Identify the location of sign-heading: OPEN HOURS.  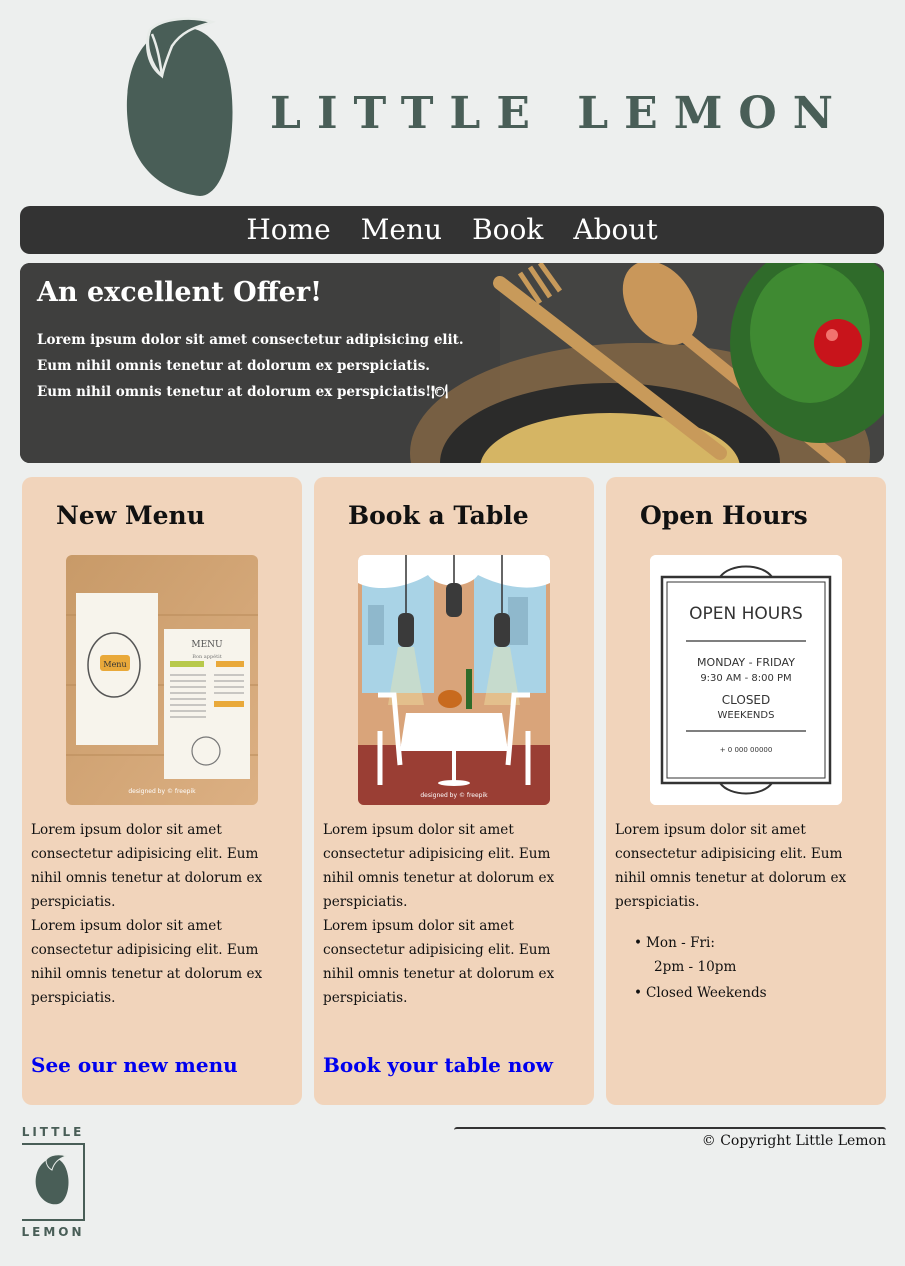
(746, 614).